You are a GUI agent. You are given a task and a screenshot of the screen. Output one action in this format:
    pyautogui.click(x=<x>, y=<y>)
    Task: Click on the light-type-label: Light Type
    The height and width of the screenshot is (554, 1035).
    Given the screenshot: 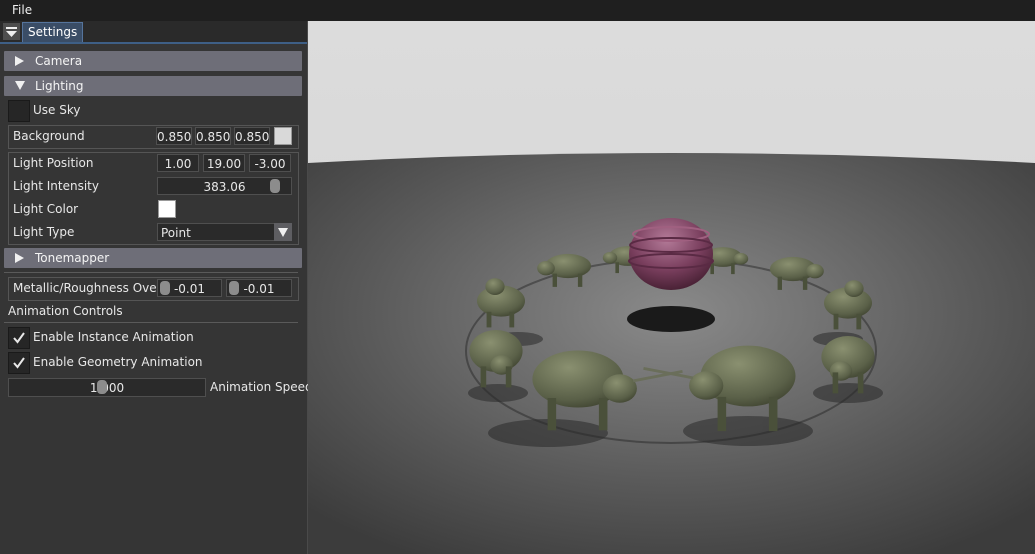 What is the action you would take?
    pyautogui.click(x=44, y=232)
    